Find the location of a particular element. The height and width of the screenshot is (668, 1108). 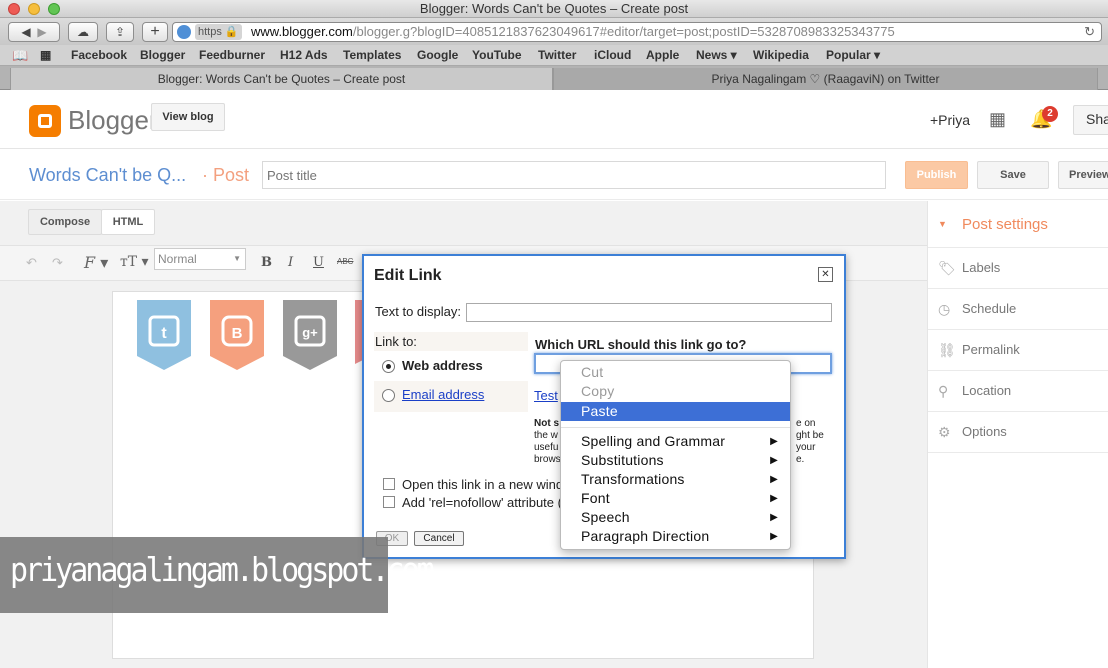

share-button: ⇪ is located at coordinates (120, 32).